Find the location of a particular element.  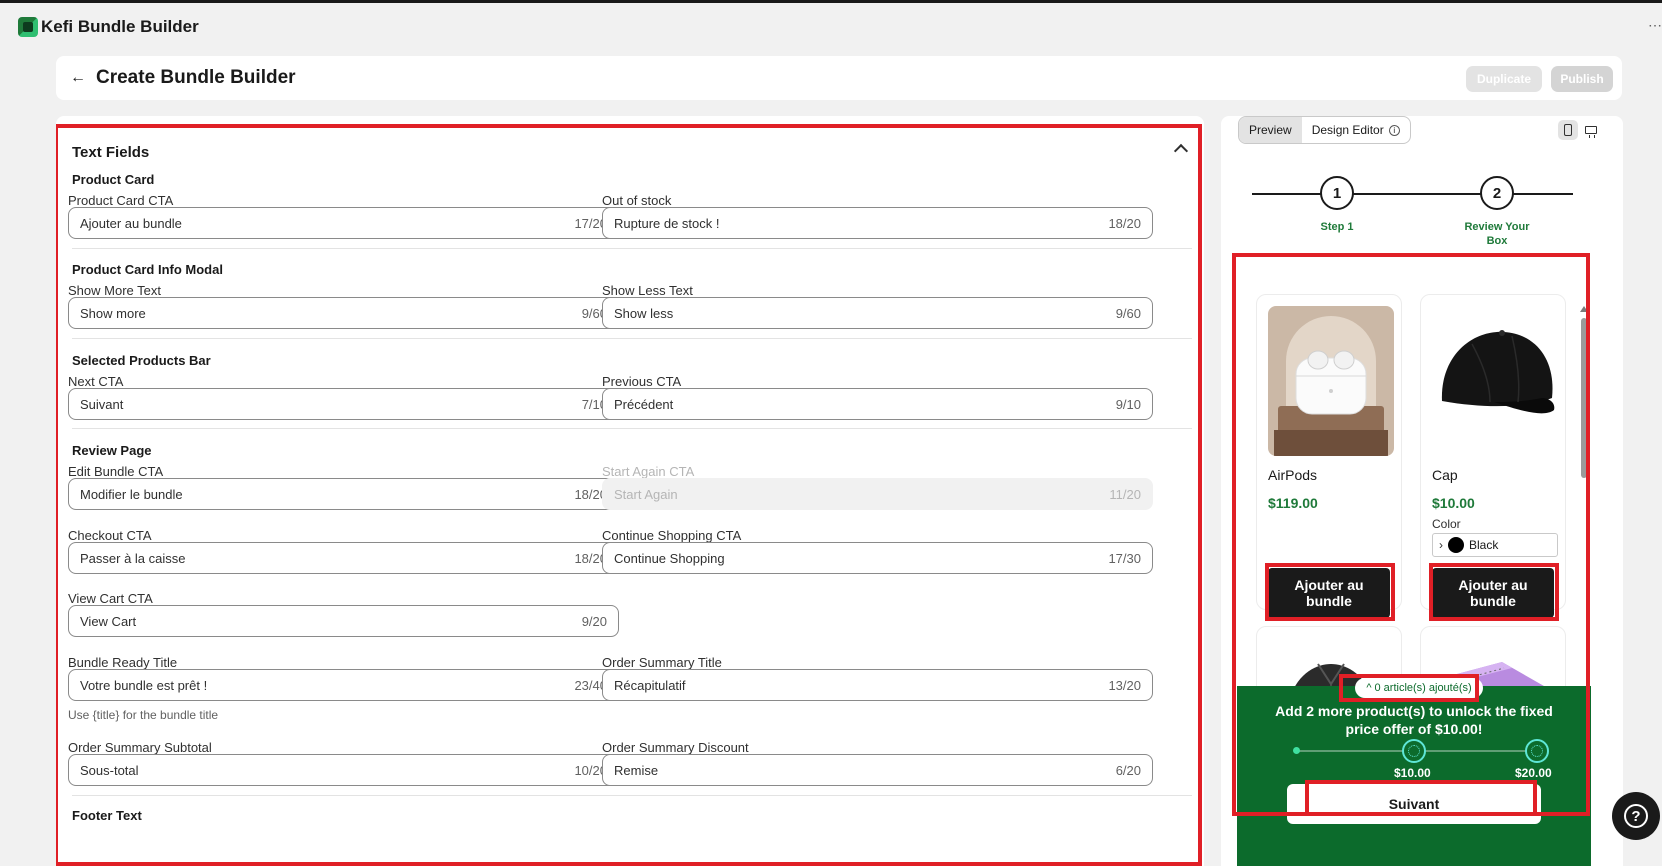

tab-design-editor: Design Editor i is located at coordinates (1356, 130).